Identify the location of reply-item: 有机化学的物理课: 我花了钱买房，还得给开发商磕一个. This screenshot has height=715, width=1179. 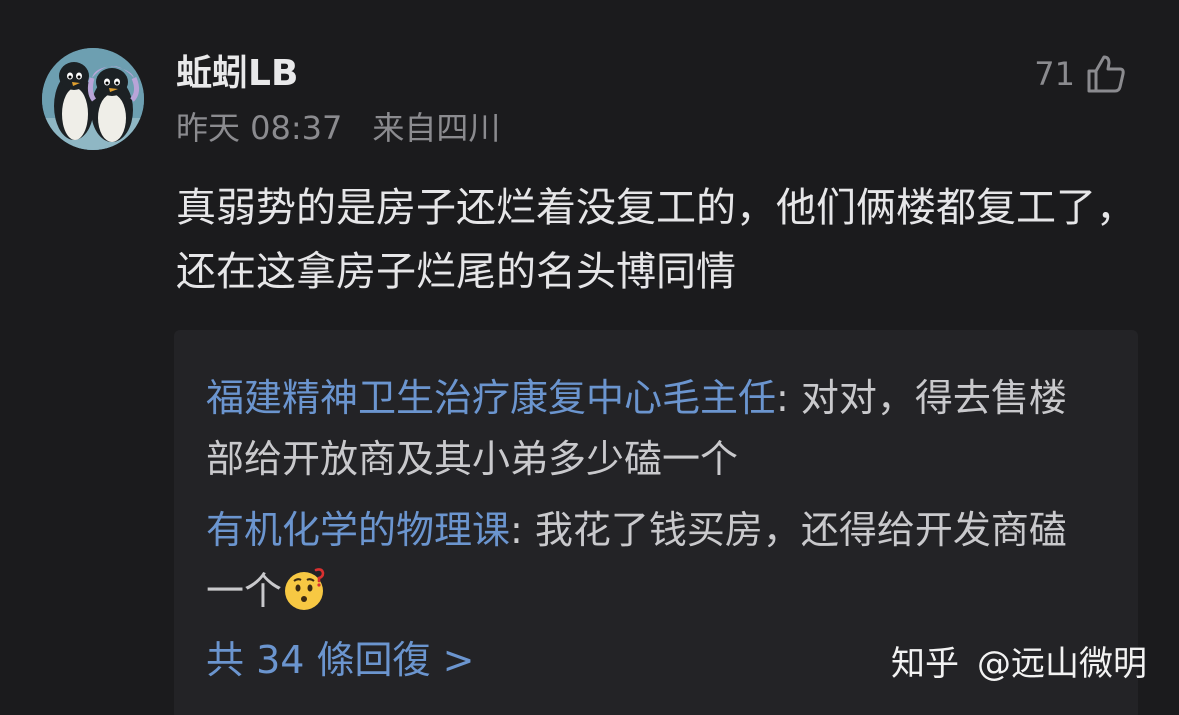
(651, 561).